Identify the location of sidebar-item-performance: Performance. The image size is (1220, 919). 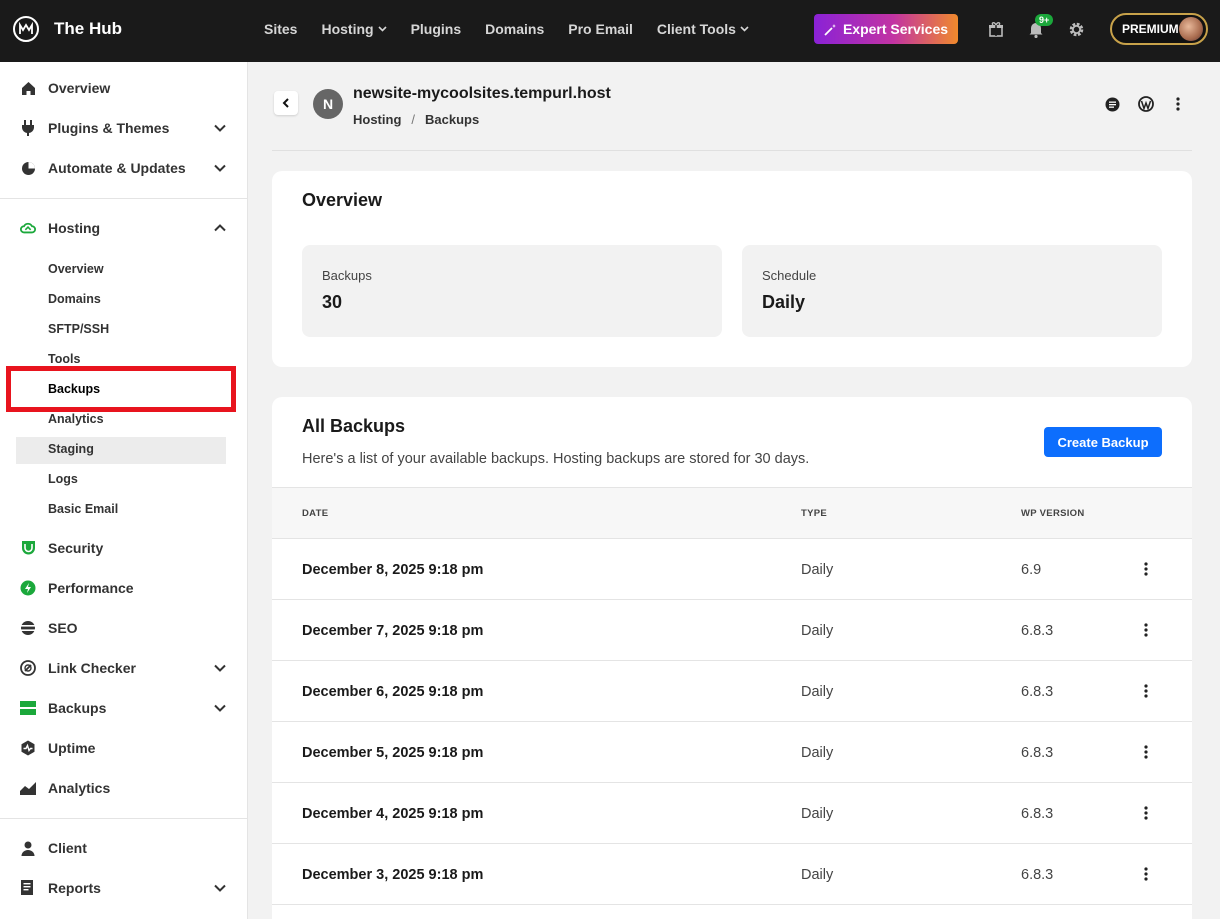
(124, 588).